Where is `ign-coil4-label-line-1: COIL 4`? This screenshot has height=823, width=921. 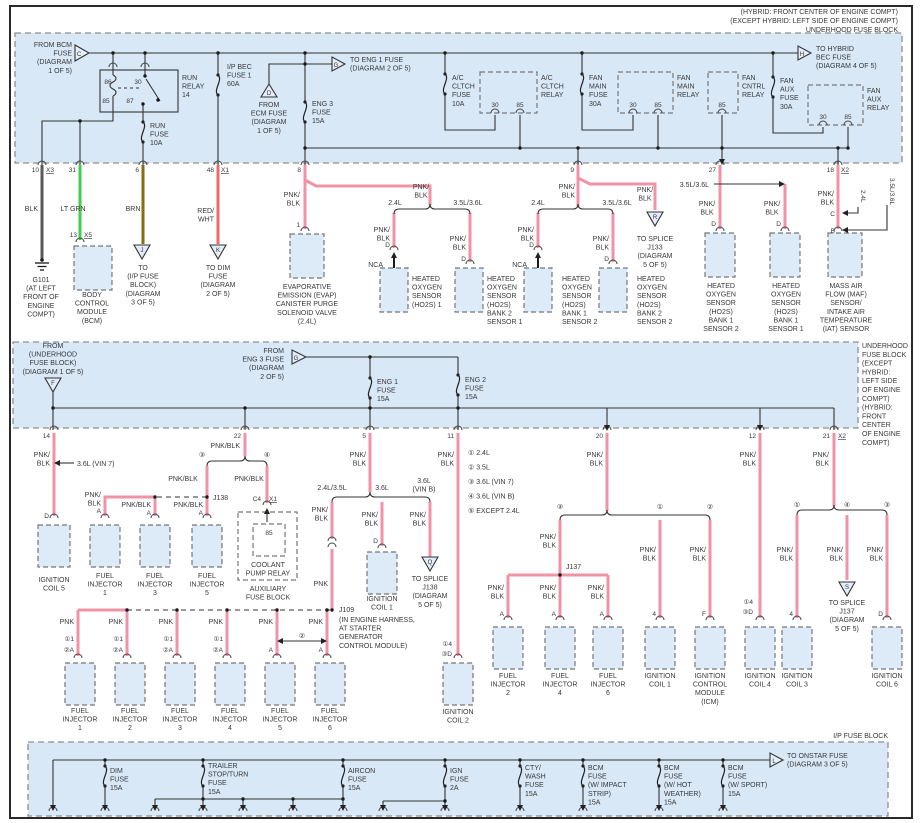
ign-coil4-label-line-1: COIL 4 is located at coordinates (760, 685).